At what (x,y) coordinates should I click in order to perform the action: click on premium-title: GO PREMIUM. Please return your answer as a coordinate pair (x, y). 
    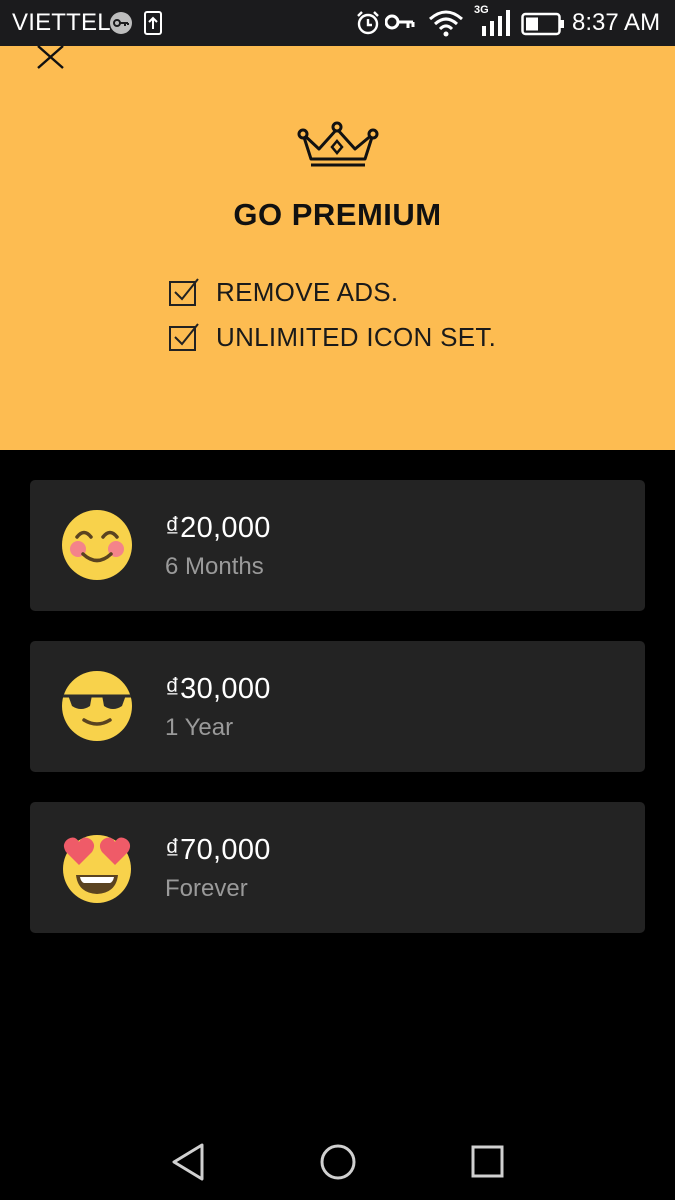
    Looking at the image, I should click on (337, 214).